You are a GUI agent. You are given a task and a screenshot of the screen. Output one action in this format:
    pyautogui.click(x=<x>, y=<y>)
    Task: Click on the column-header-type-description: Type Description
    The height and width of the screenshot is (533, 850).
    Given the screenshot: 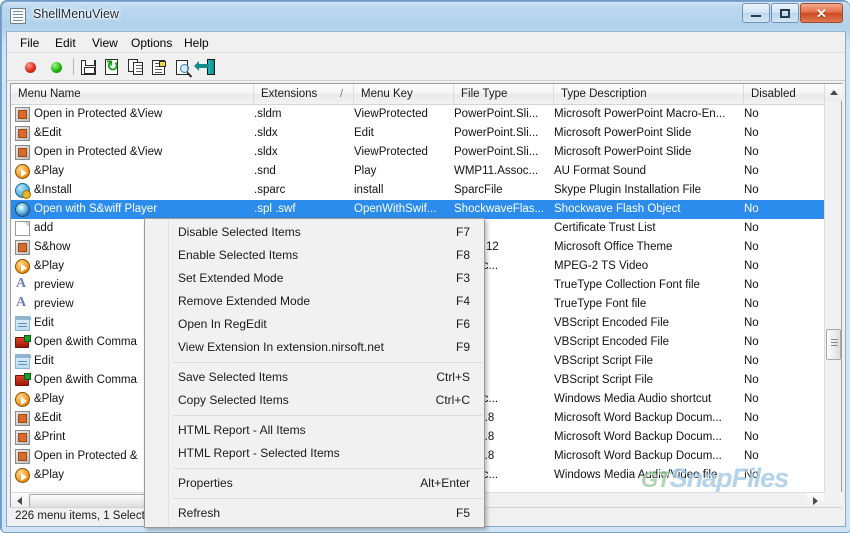 What is the action you would take?
    pyautogui.click(x=649, y=94)
    